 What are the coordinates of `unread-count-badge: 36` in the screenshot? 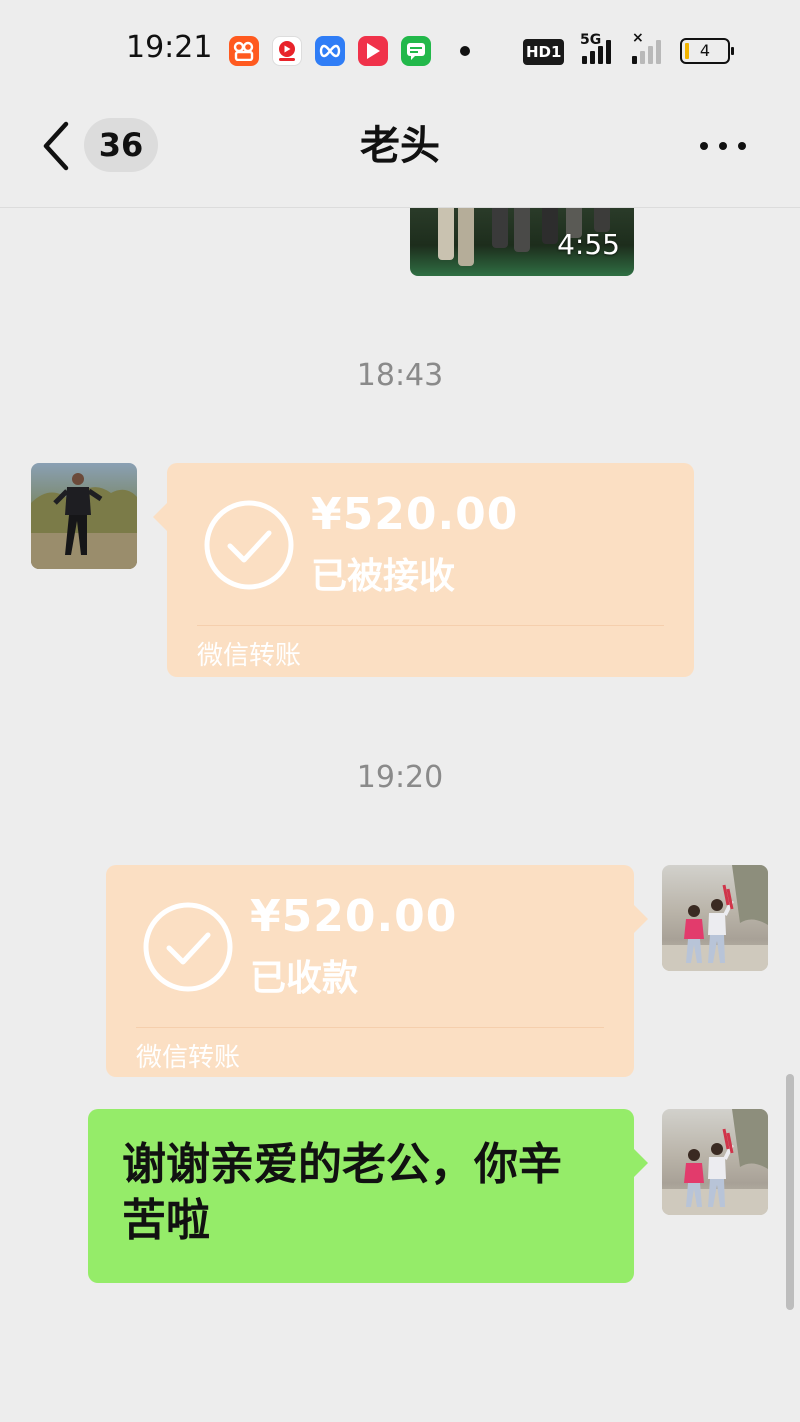 It's located at (121, 145).